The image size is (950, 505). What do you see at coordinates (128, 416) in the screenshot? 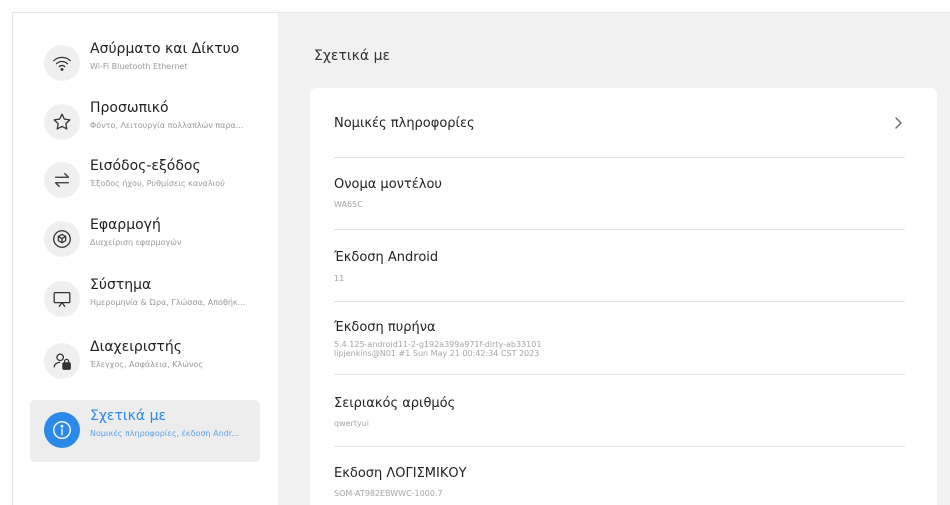
I see `sidebar-item-title: Σχετικά με` at bounding box center [128, 416].